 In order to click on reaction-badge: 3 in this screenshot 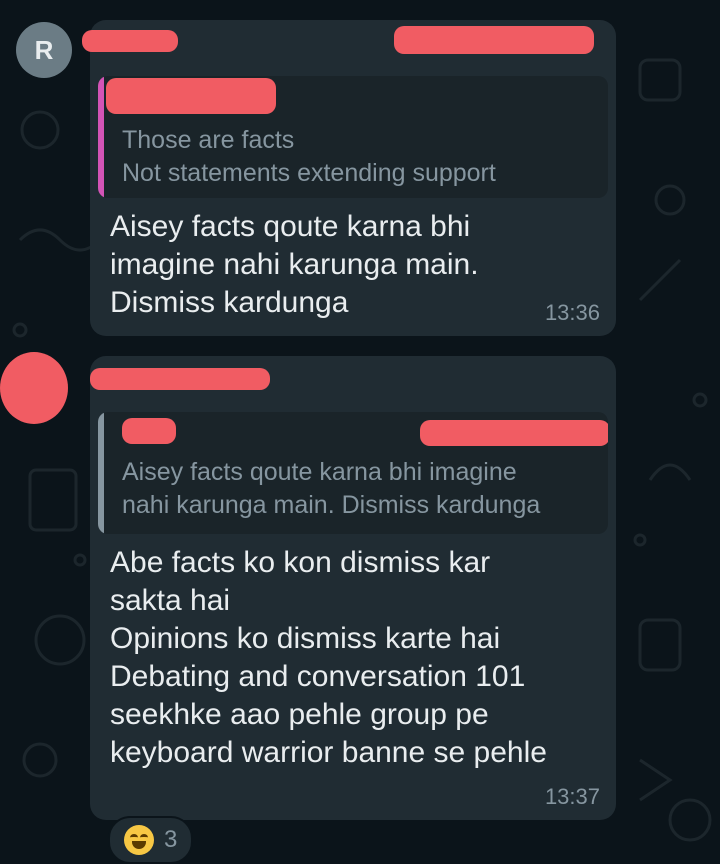, I will do `click(151, 840)`.